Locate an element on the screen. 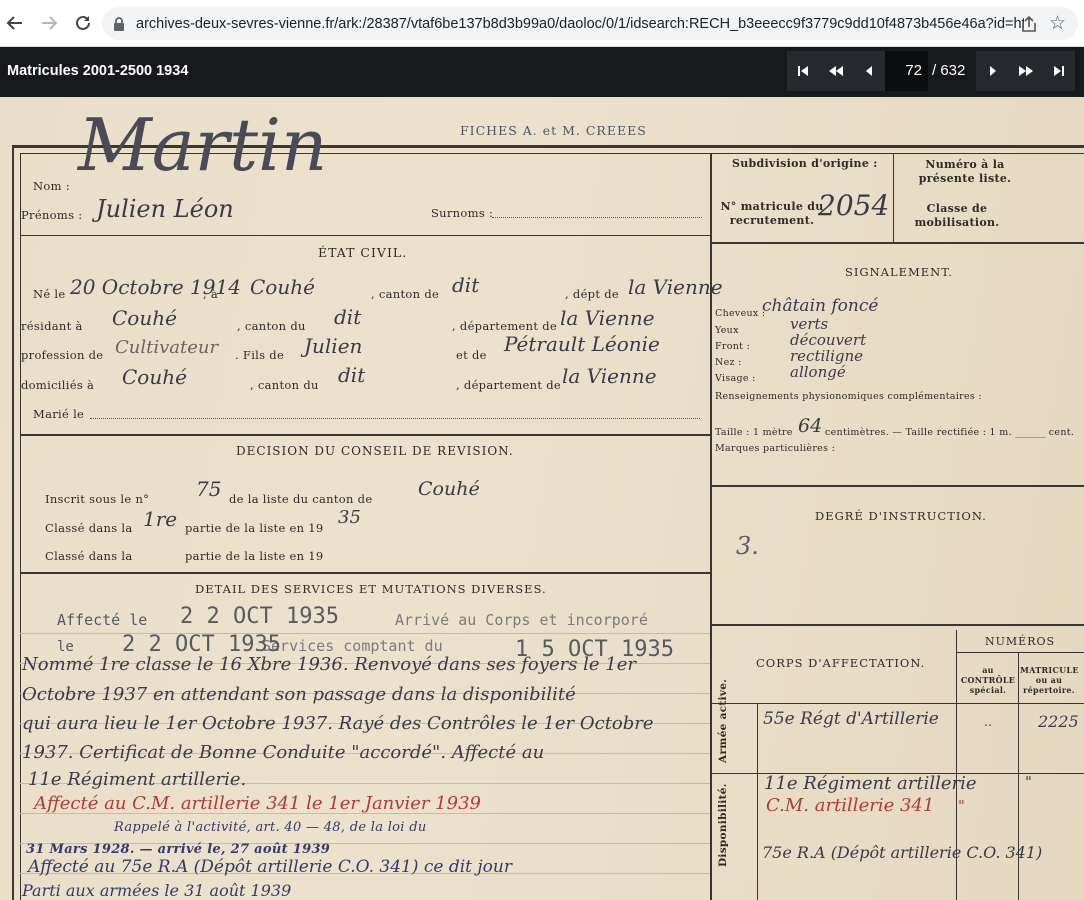 The width and height of the screenshot is (1084, 900). instruction-value: 3. is located at coordinates (747, 546).